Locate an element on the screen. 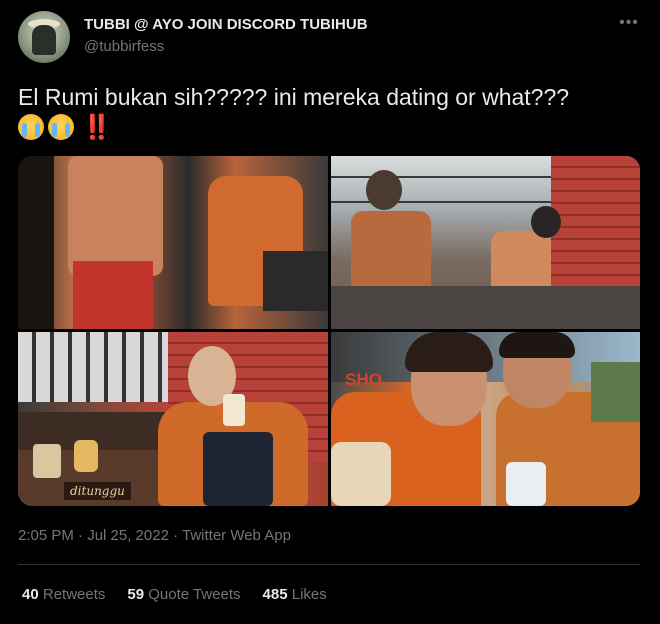 The height and width of the screenshot is (624, 660). tweet-stats: 40 Retweets 59 Quote Tweets 485 Likes is located at coordinates (174, 594).